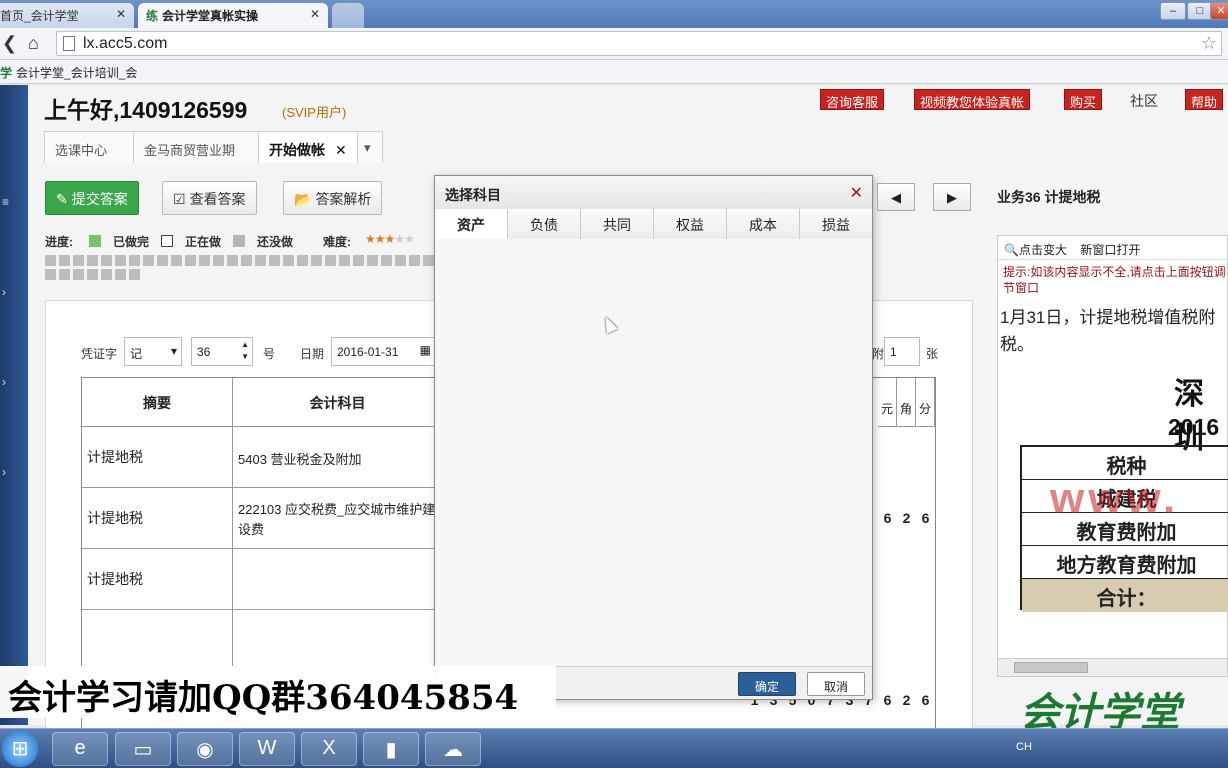  Describe the element at coordinates (67, 15) in the screenshot. I see `browser-tab-home: 首页_会计学堂 ✕` at that location.